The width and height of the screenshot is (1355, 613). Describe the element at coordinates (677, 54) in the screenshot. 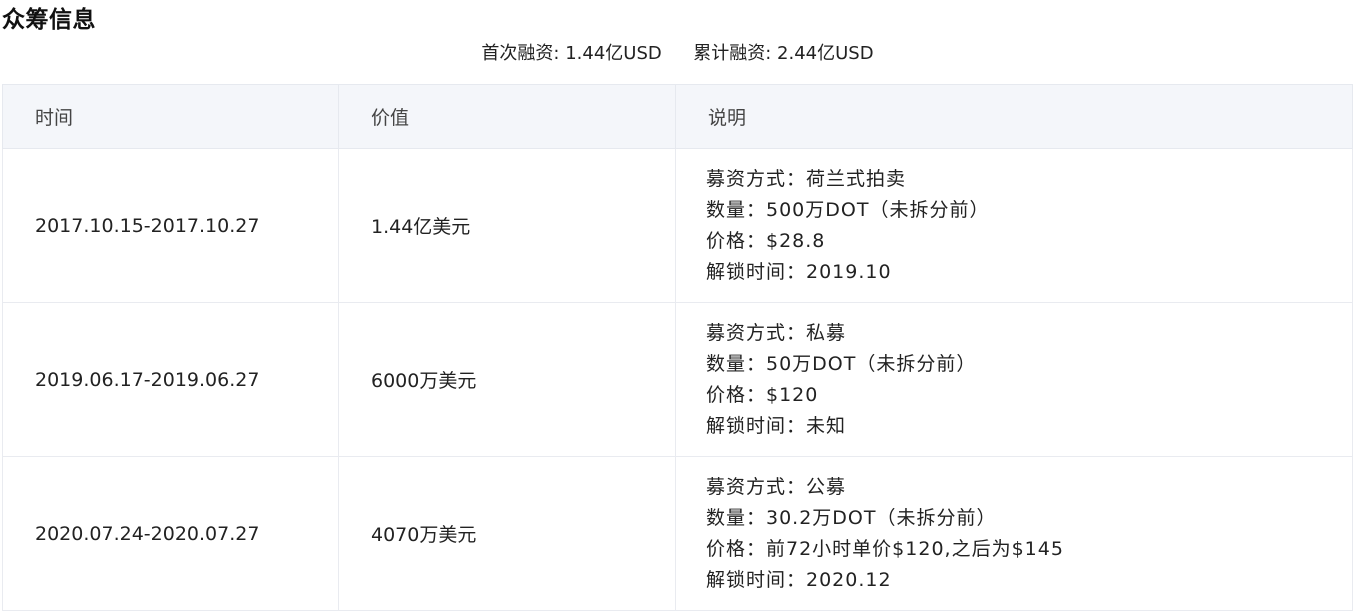

I see `funding-summary: 首次融资: 1.44亿USD 累计融资: 2.44亿USD` at that location.